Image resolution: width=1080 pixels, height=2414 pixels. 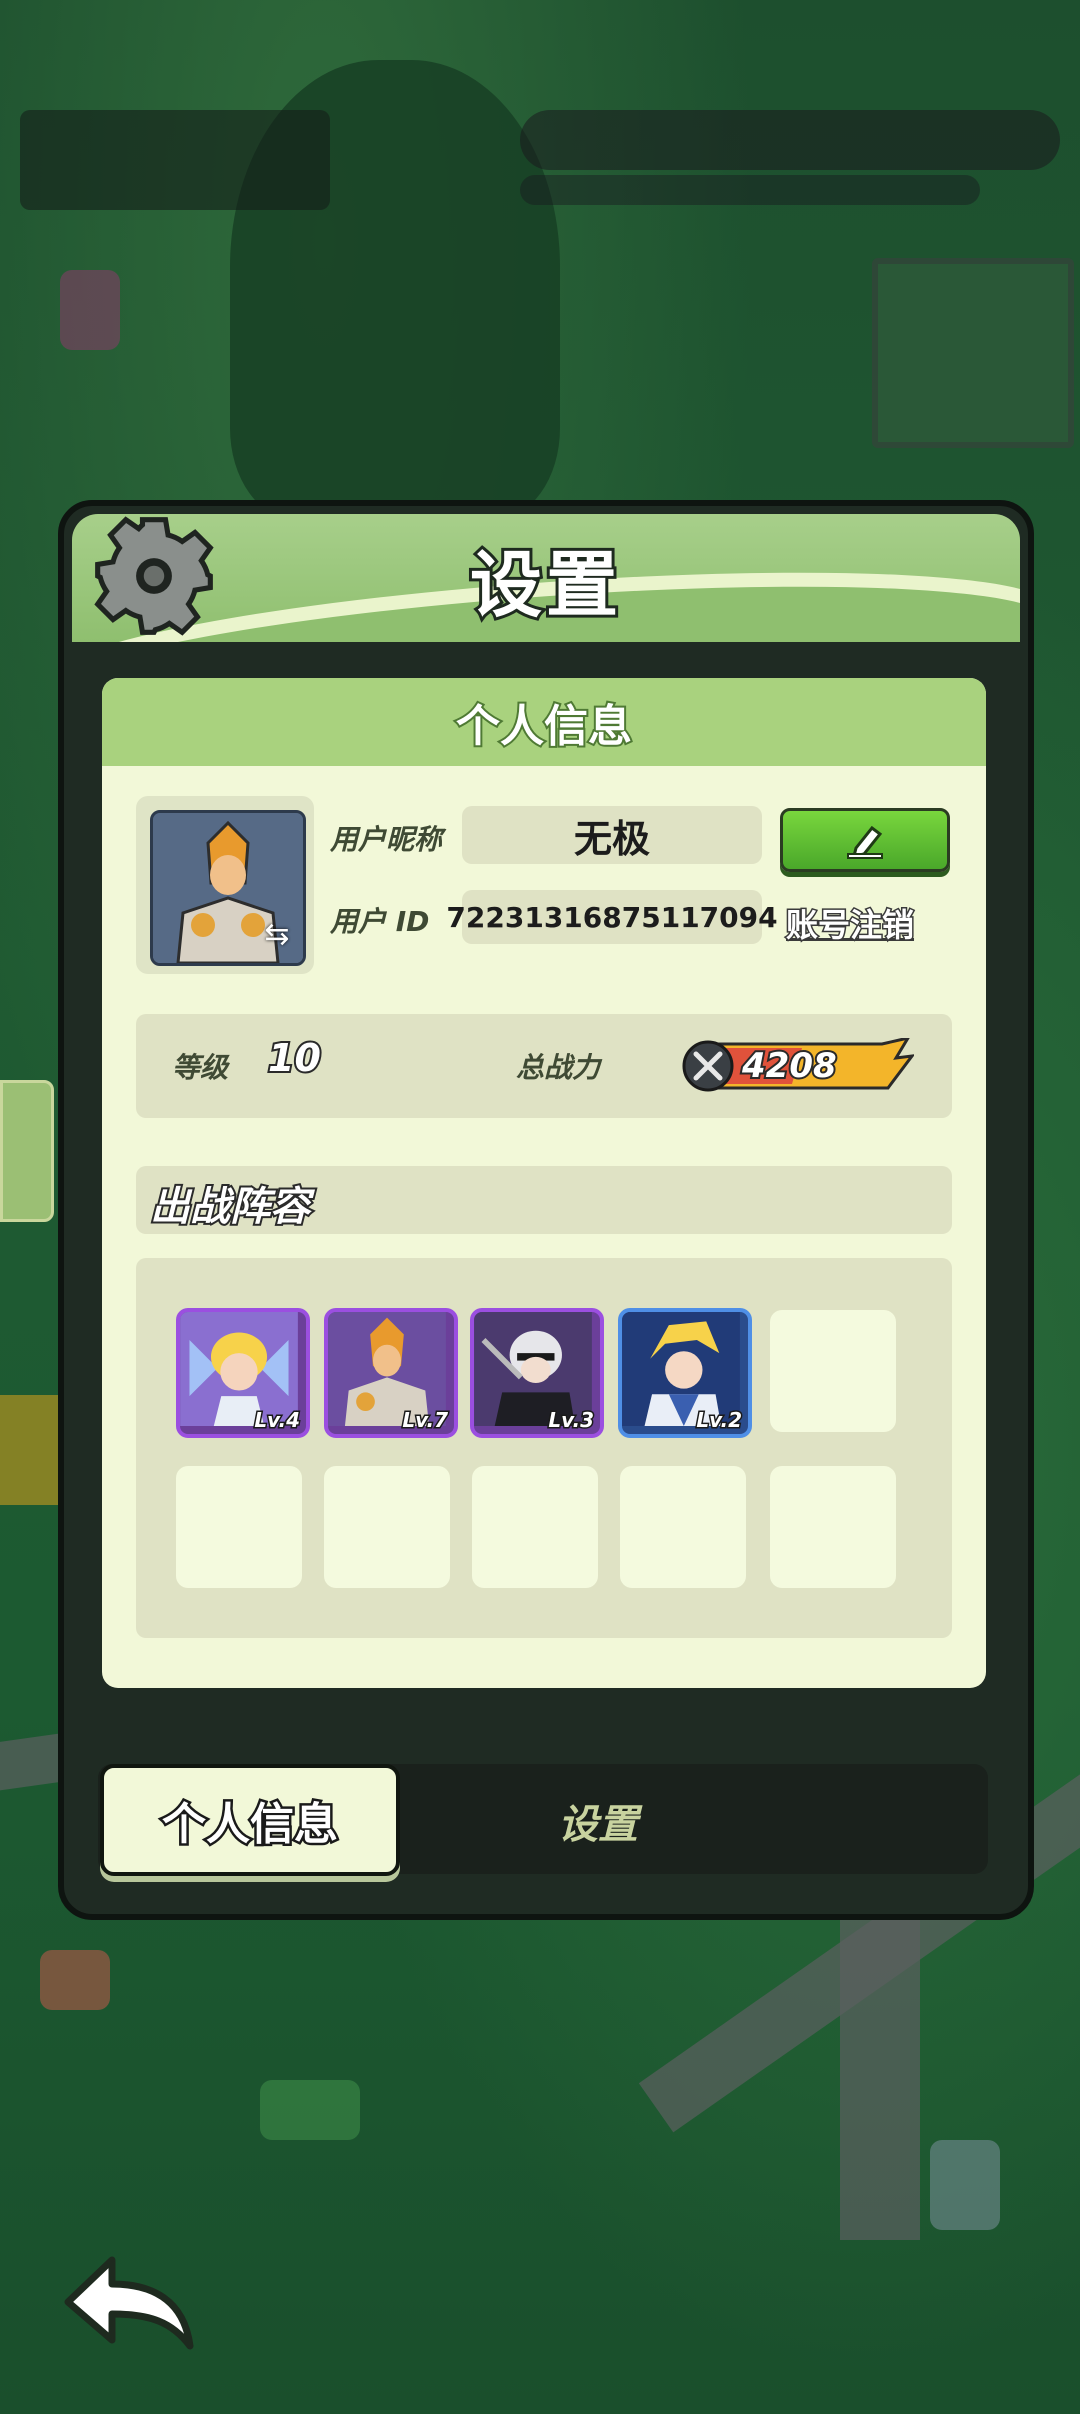 I want to click on avatar-frame: ⇆, so click(x=225, y=885).